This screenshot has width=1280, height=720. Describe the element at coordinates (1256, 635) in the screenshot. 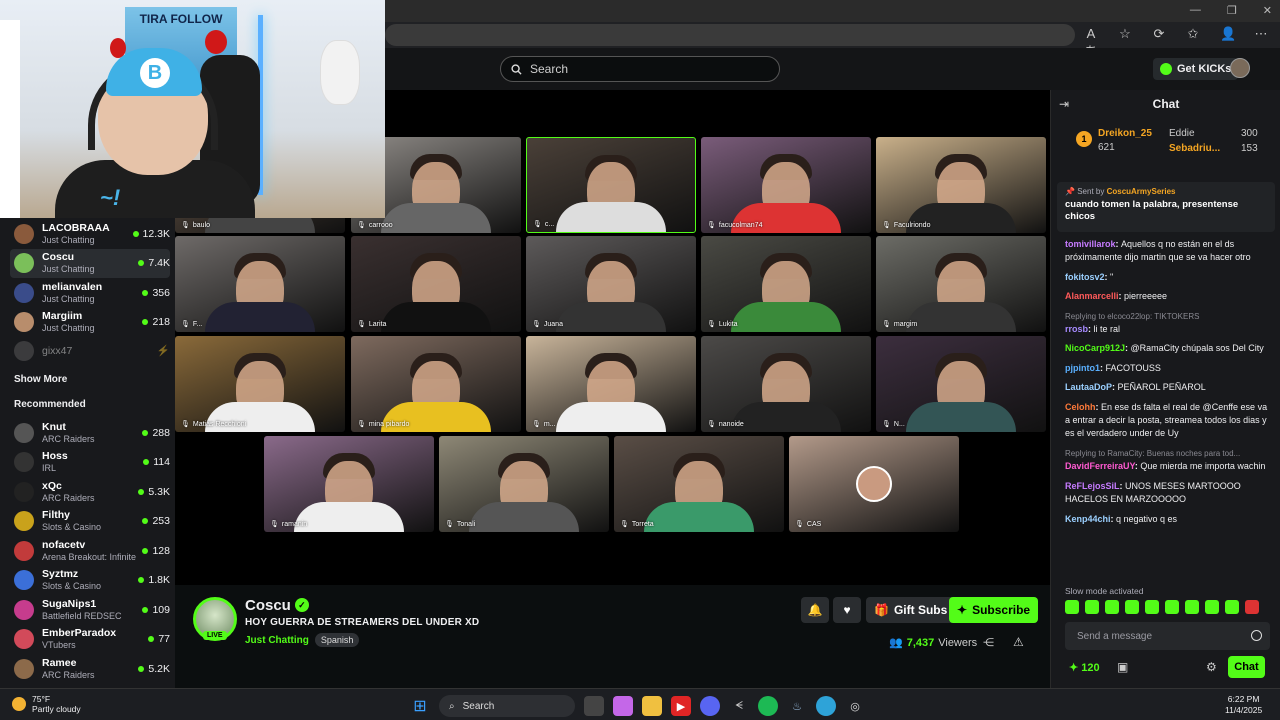

I see `emoji-icon` at that location.